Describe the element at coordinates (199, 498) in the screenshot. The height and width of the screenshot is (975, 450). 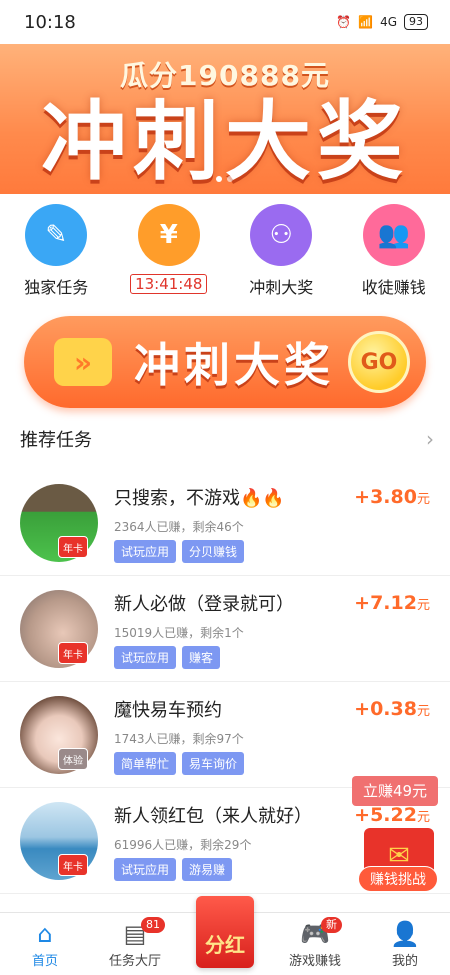
I see `task-title: 只搜索，不游戏🔥🔥` at that location.